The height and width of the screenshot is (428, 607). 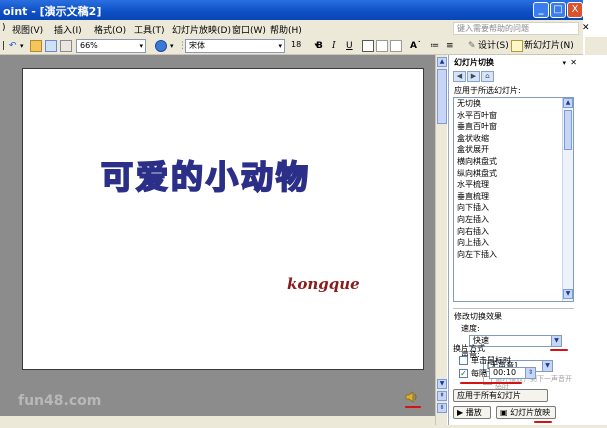 I want to click on help-search-input: 键入需要帮助的问题, so click(x=516, y=28).